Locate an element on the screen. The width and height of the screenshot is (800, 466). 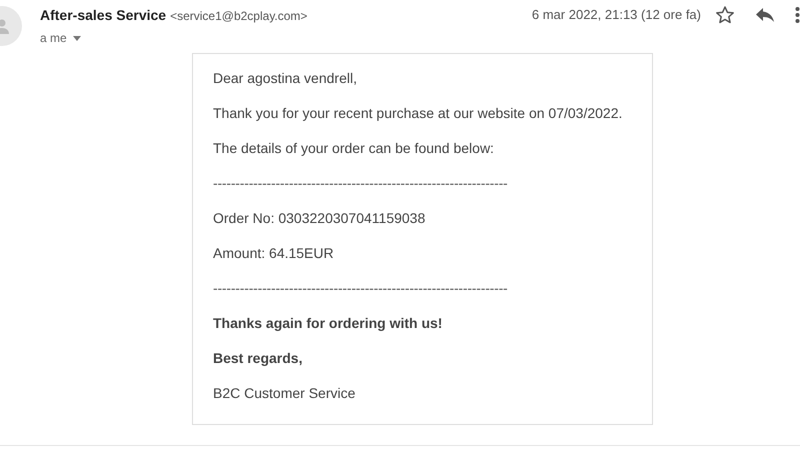
body-text: Best regards, is located at coordinates (258, 358).